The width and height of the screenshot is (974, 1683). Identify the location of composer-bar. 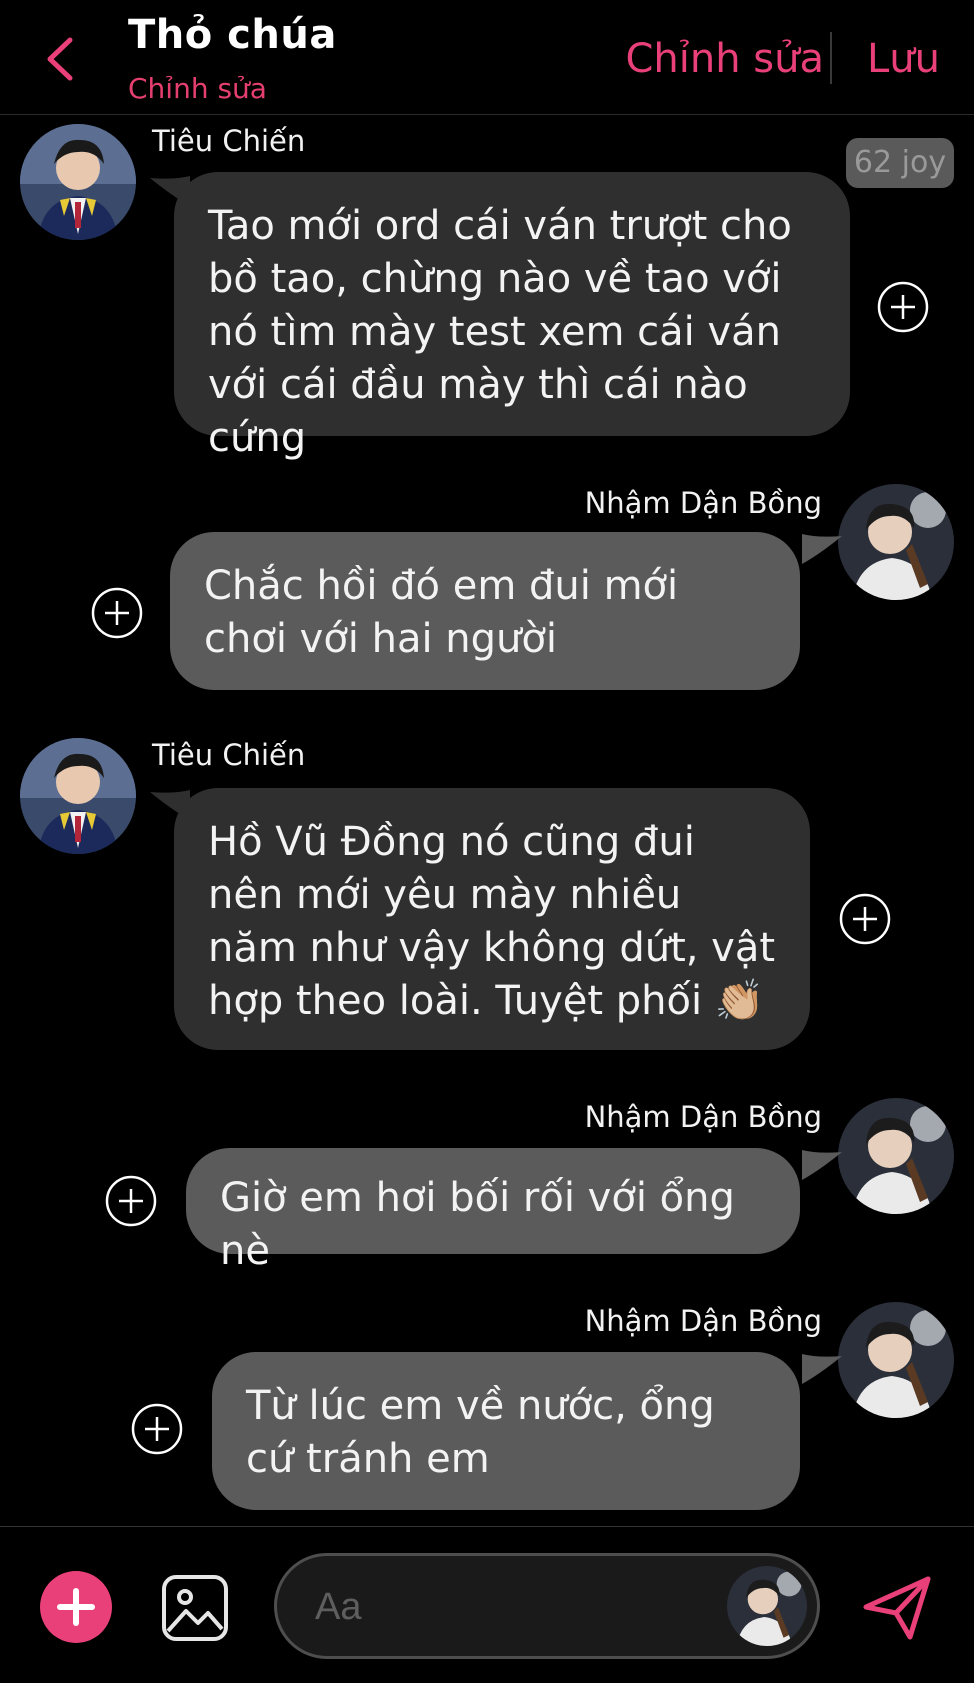
(487, 1604).